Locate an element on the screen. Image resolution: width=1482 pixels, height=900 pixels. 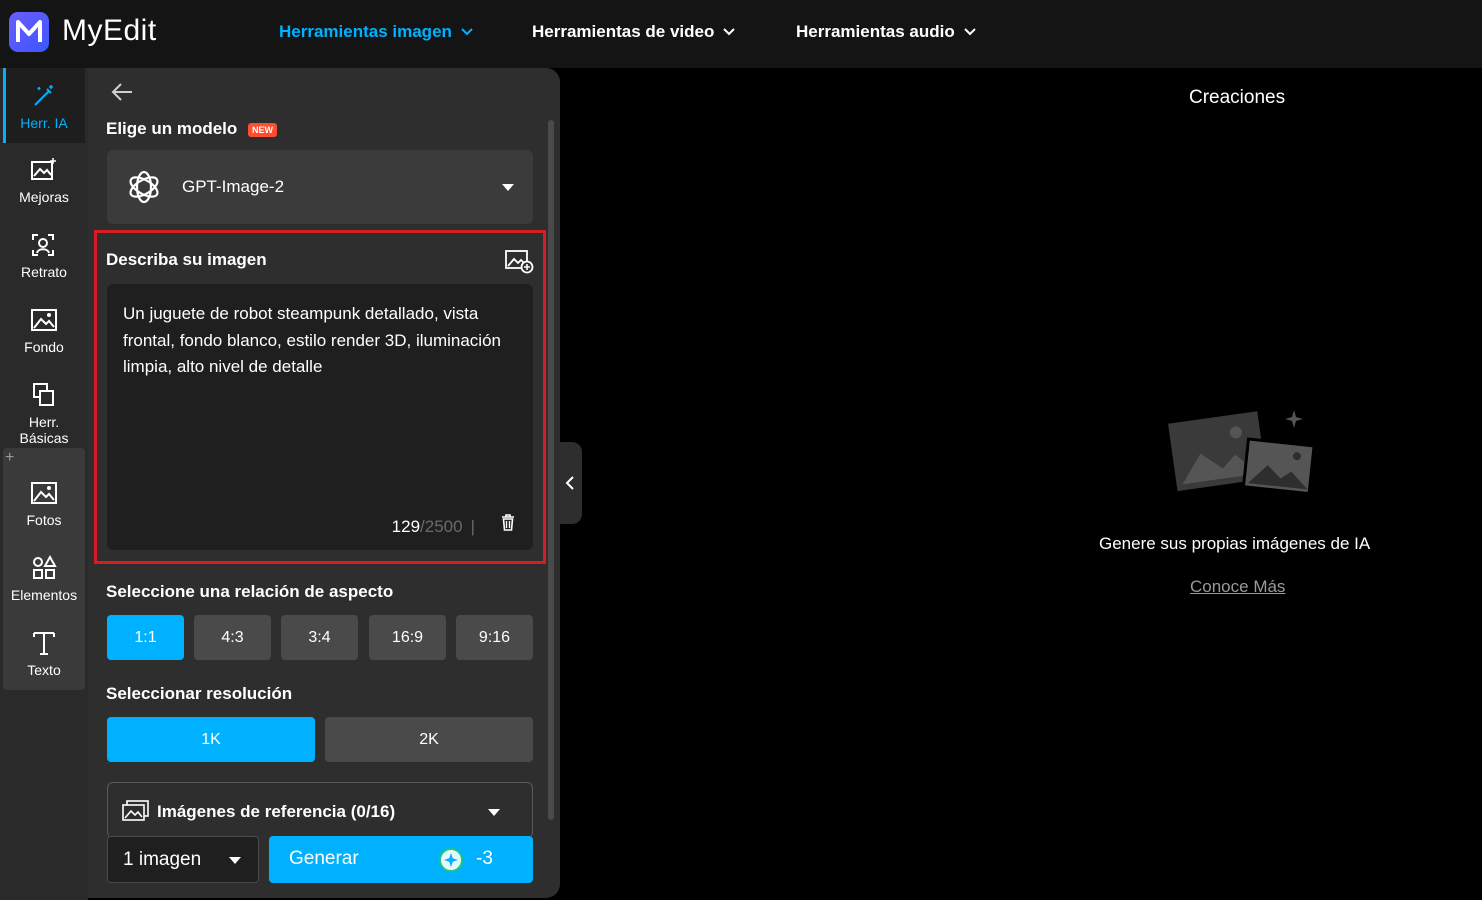
rail-item-enhance: Mejoras is located at coordinates (44, 180).